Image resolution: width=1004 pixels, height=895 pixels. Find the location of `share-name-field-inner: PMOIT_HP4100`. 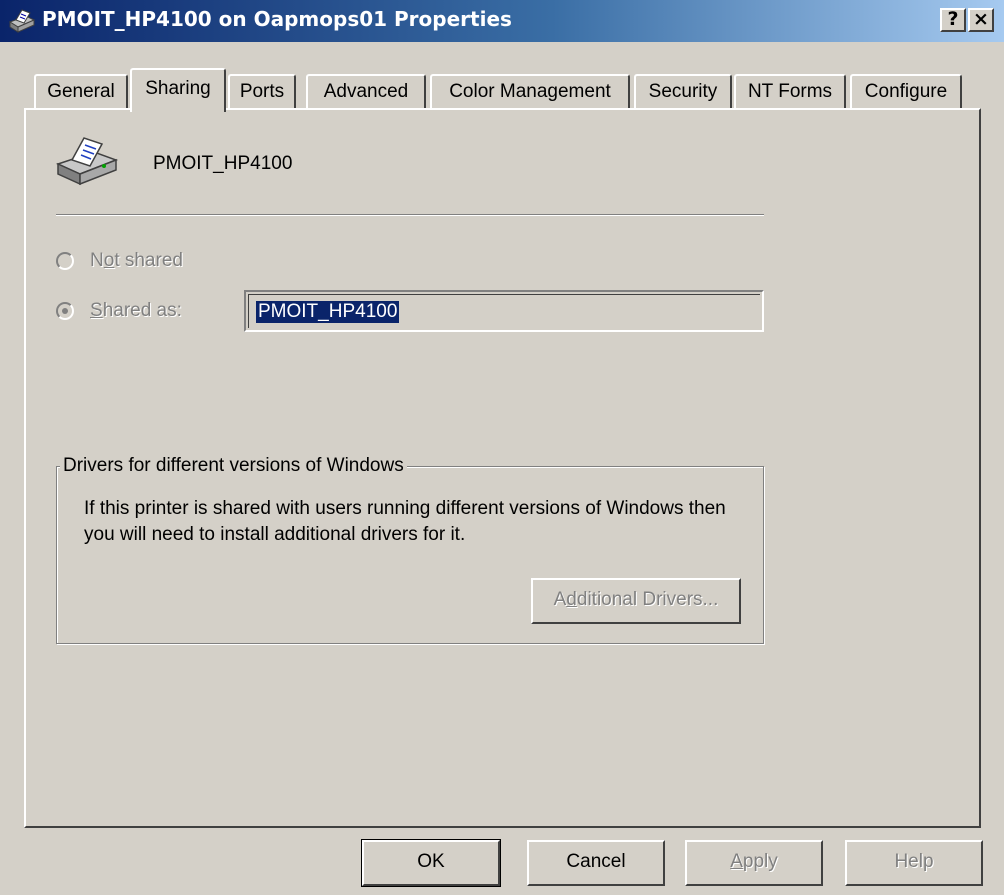

share-name-field-inner: PMOIT_HP4100 is located at coordinates (504, 311).